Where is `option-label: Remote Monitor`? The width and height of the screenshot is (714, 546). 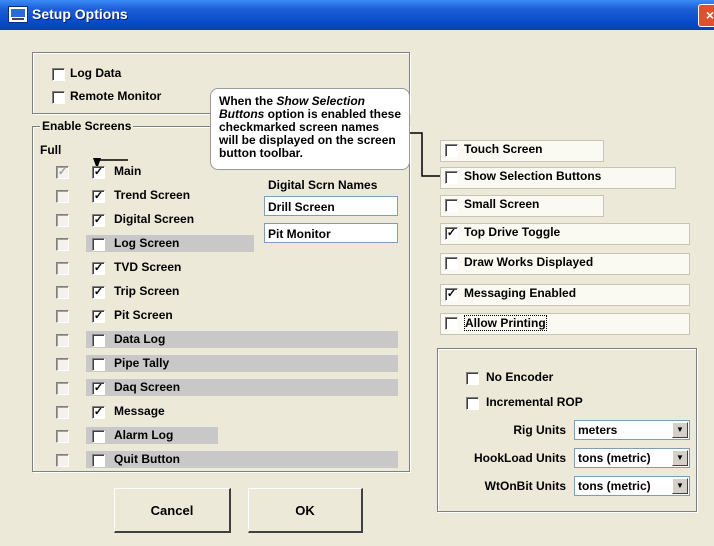 option-label: Remote Monitor is located at coordinates (116, 96).